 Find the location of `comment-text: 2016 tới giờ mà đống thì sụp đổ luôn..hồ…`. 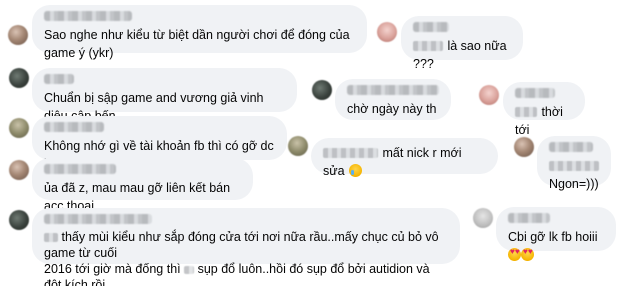

comment-text: 2016 tới giờ mà đống thì sụp đổ luôn..hồ… is located at coordinates (239, 274).